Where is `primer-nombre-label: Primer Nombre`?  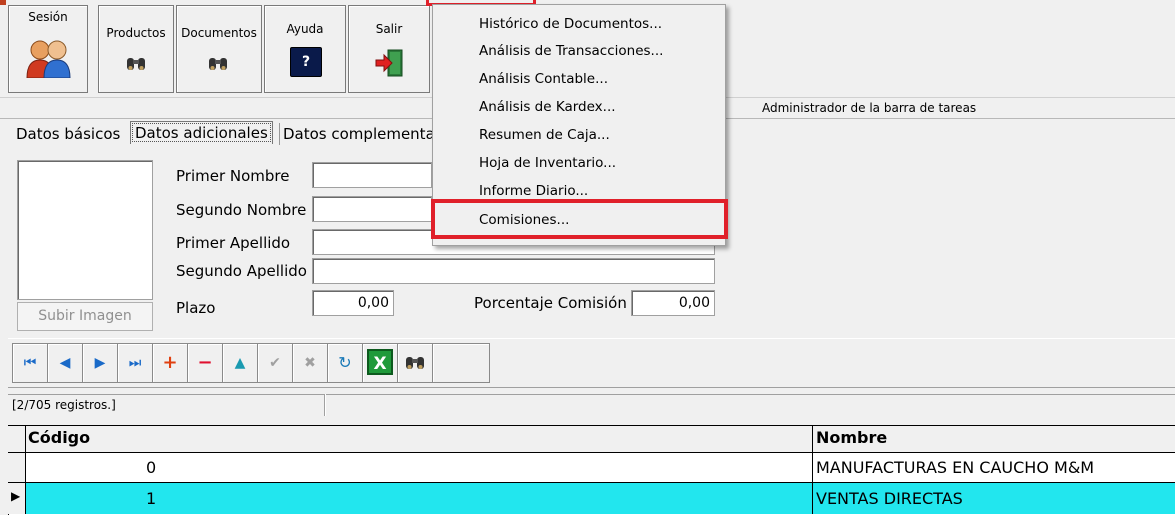 primer-nombre-label: Primer Nombre is located at coordinates (233, 176).